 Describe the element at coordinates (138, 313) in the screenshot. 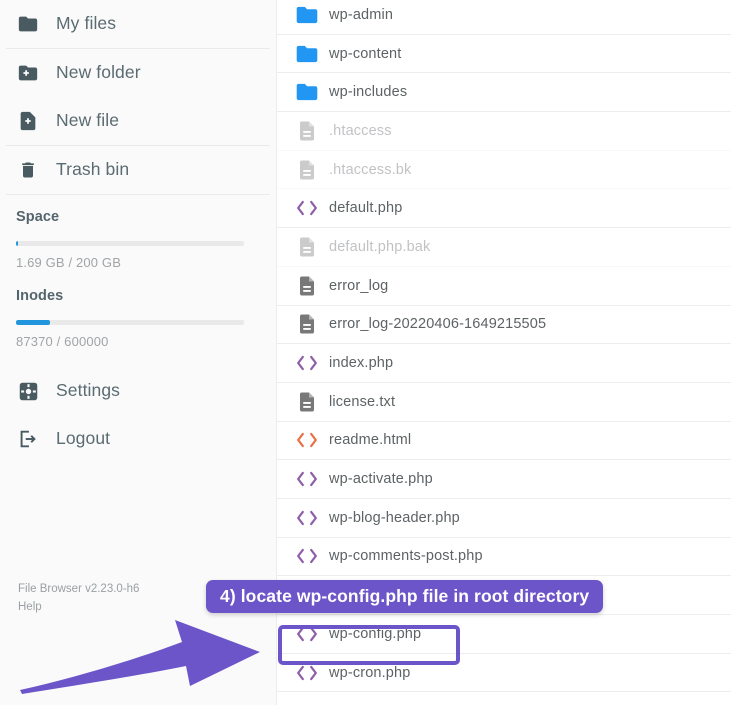

I see `usage-inodes: Inodes 87370 / 600000` at that location.